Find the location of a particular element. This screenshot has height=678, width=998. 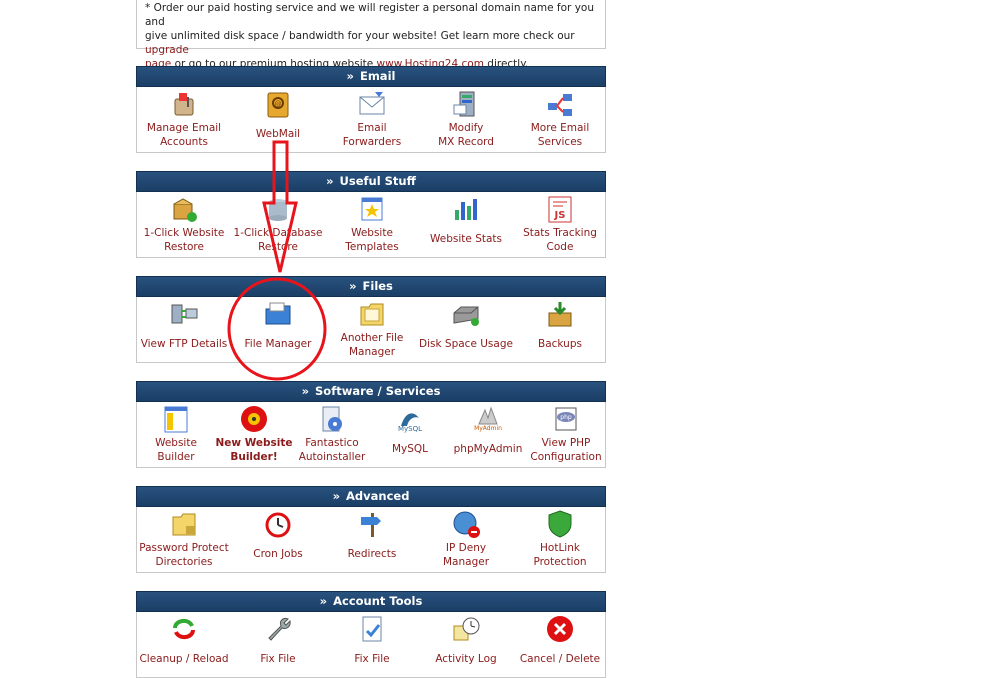

tile-label-line-1: File Manager is located at coordinates (278, 344).